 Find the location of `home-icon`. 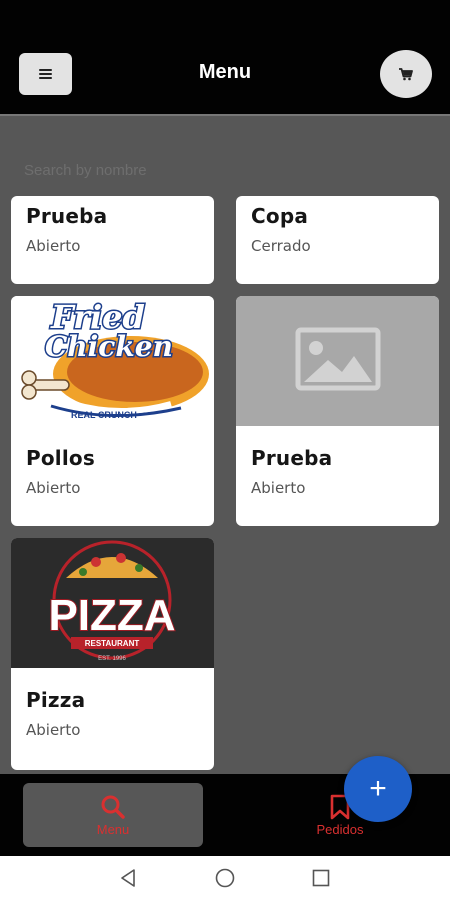

home-icon is located at coordinates (225, 878).